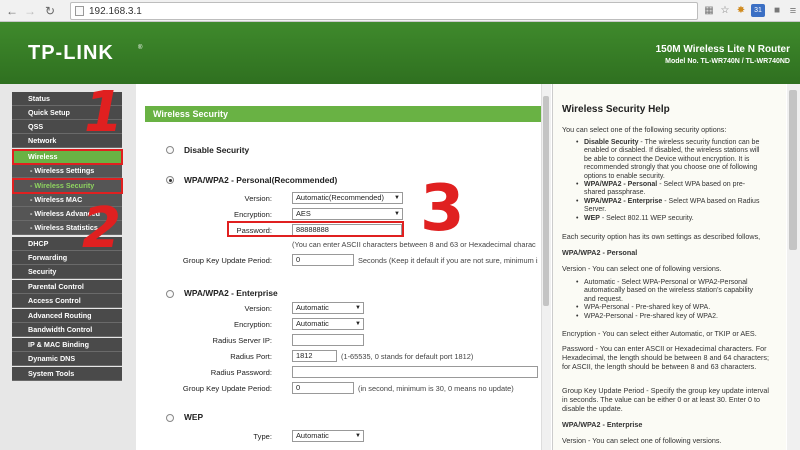  Describe the element at coordinates (67, 186) in the screenshot. I see `highlight-wireless-security` at that location.